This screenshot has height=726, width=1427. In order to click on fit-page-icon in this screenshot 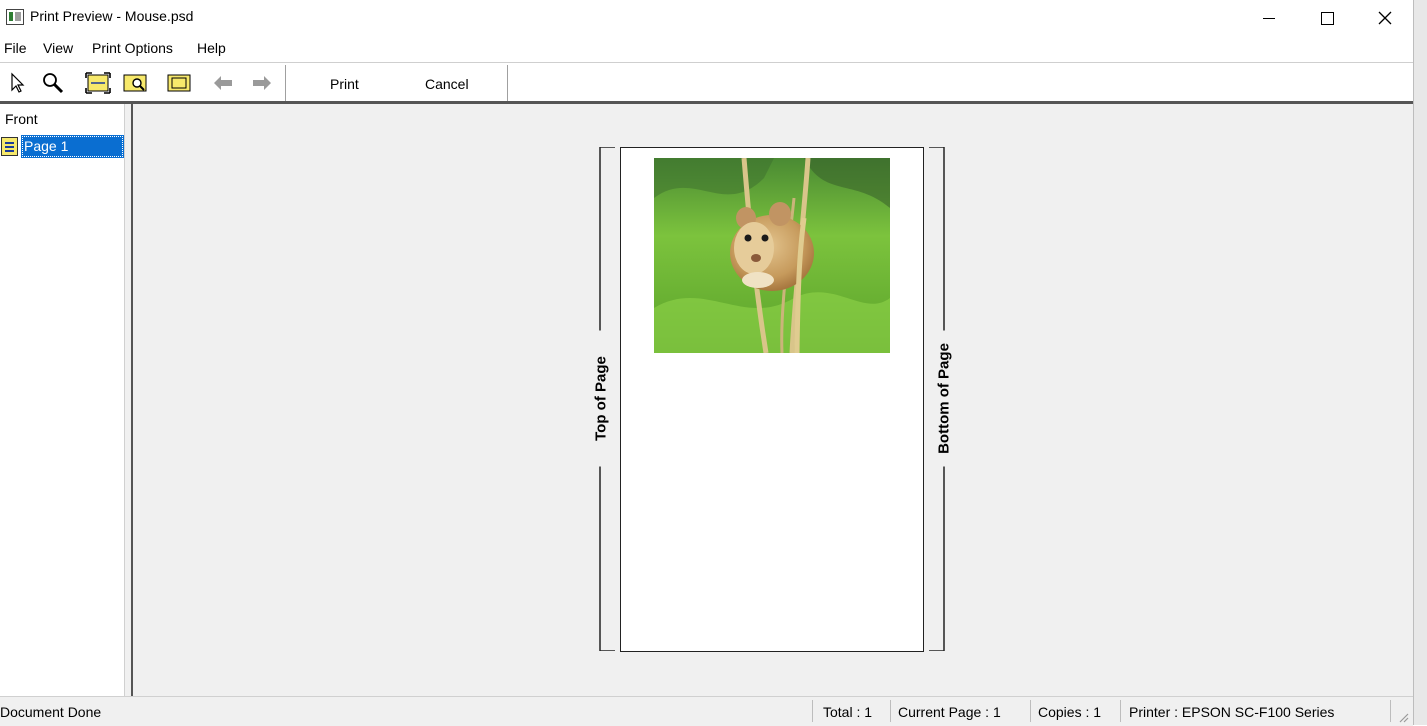, I will do `click(135, 83)`.